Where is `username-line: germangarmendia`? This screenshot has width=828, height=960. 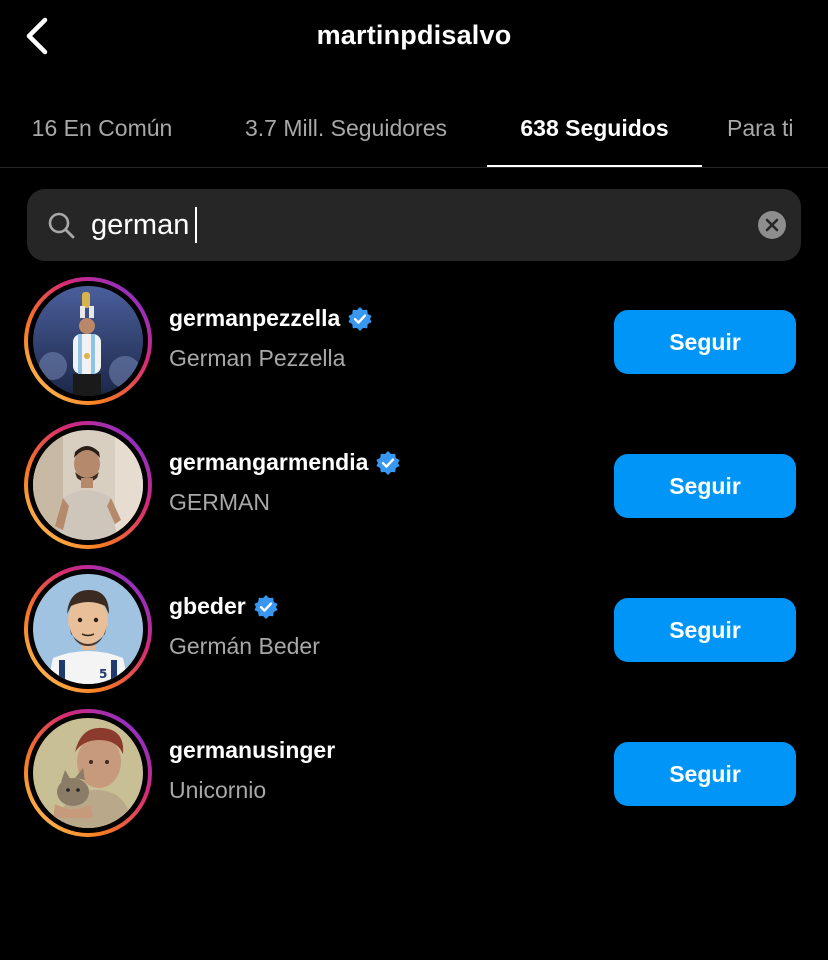
username-line: germangarmendia is located at coordinates (285, 462).